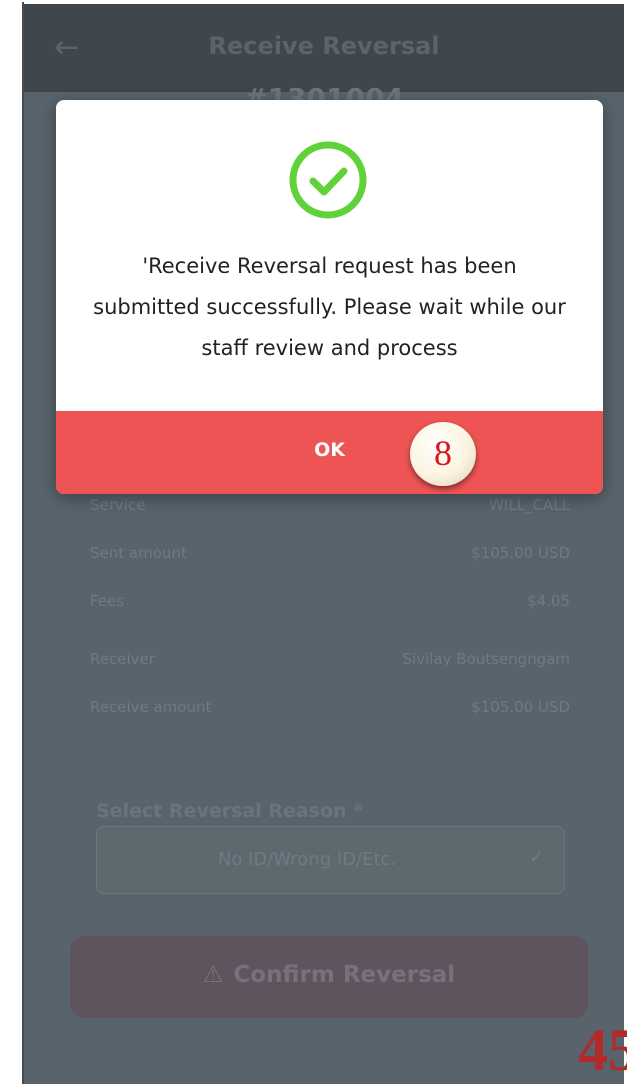  Describe the element at coordinates (536, 857) in the screenshot. I see `chevron-down-icon: ✓` at that location.